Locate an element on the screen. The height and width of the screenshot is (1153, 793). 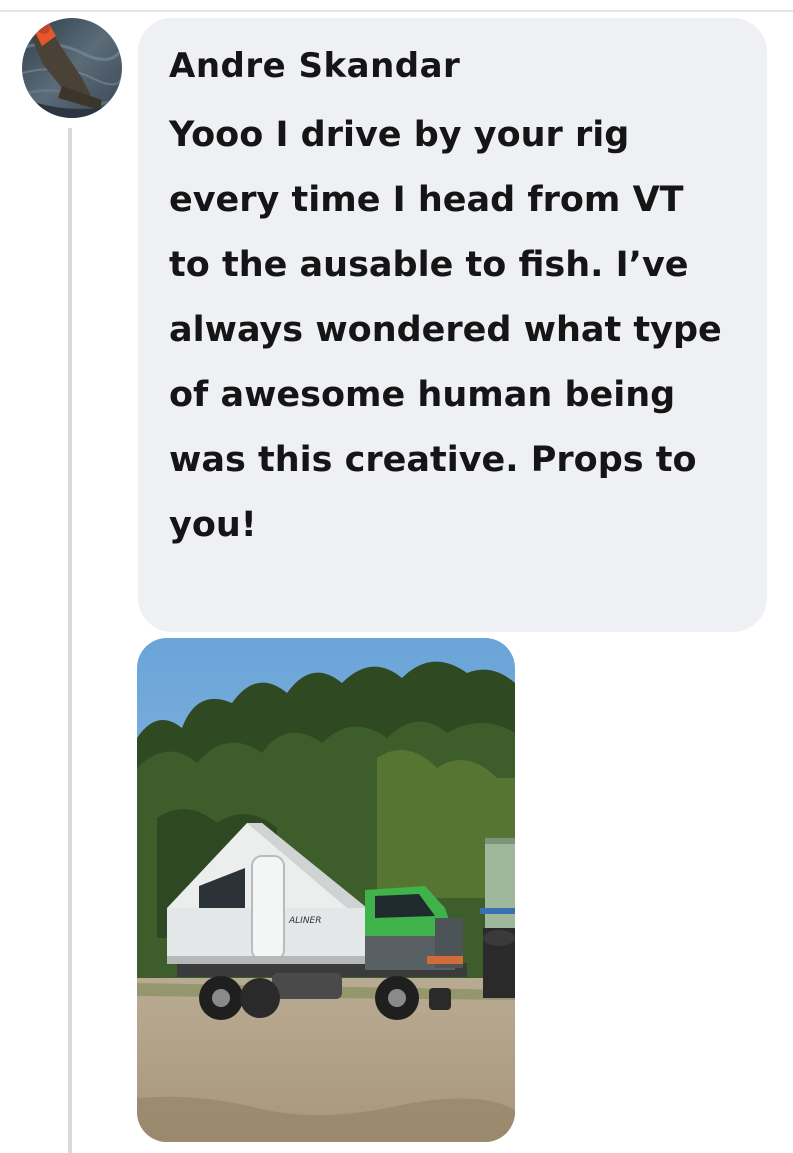
avatar-photo is located at coordinates (72, 68).